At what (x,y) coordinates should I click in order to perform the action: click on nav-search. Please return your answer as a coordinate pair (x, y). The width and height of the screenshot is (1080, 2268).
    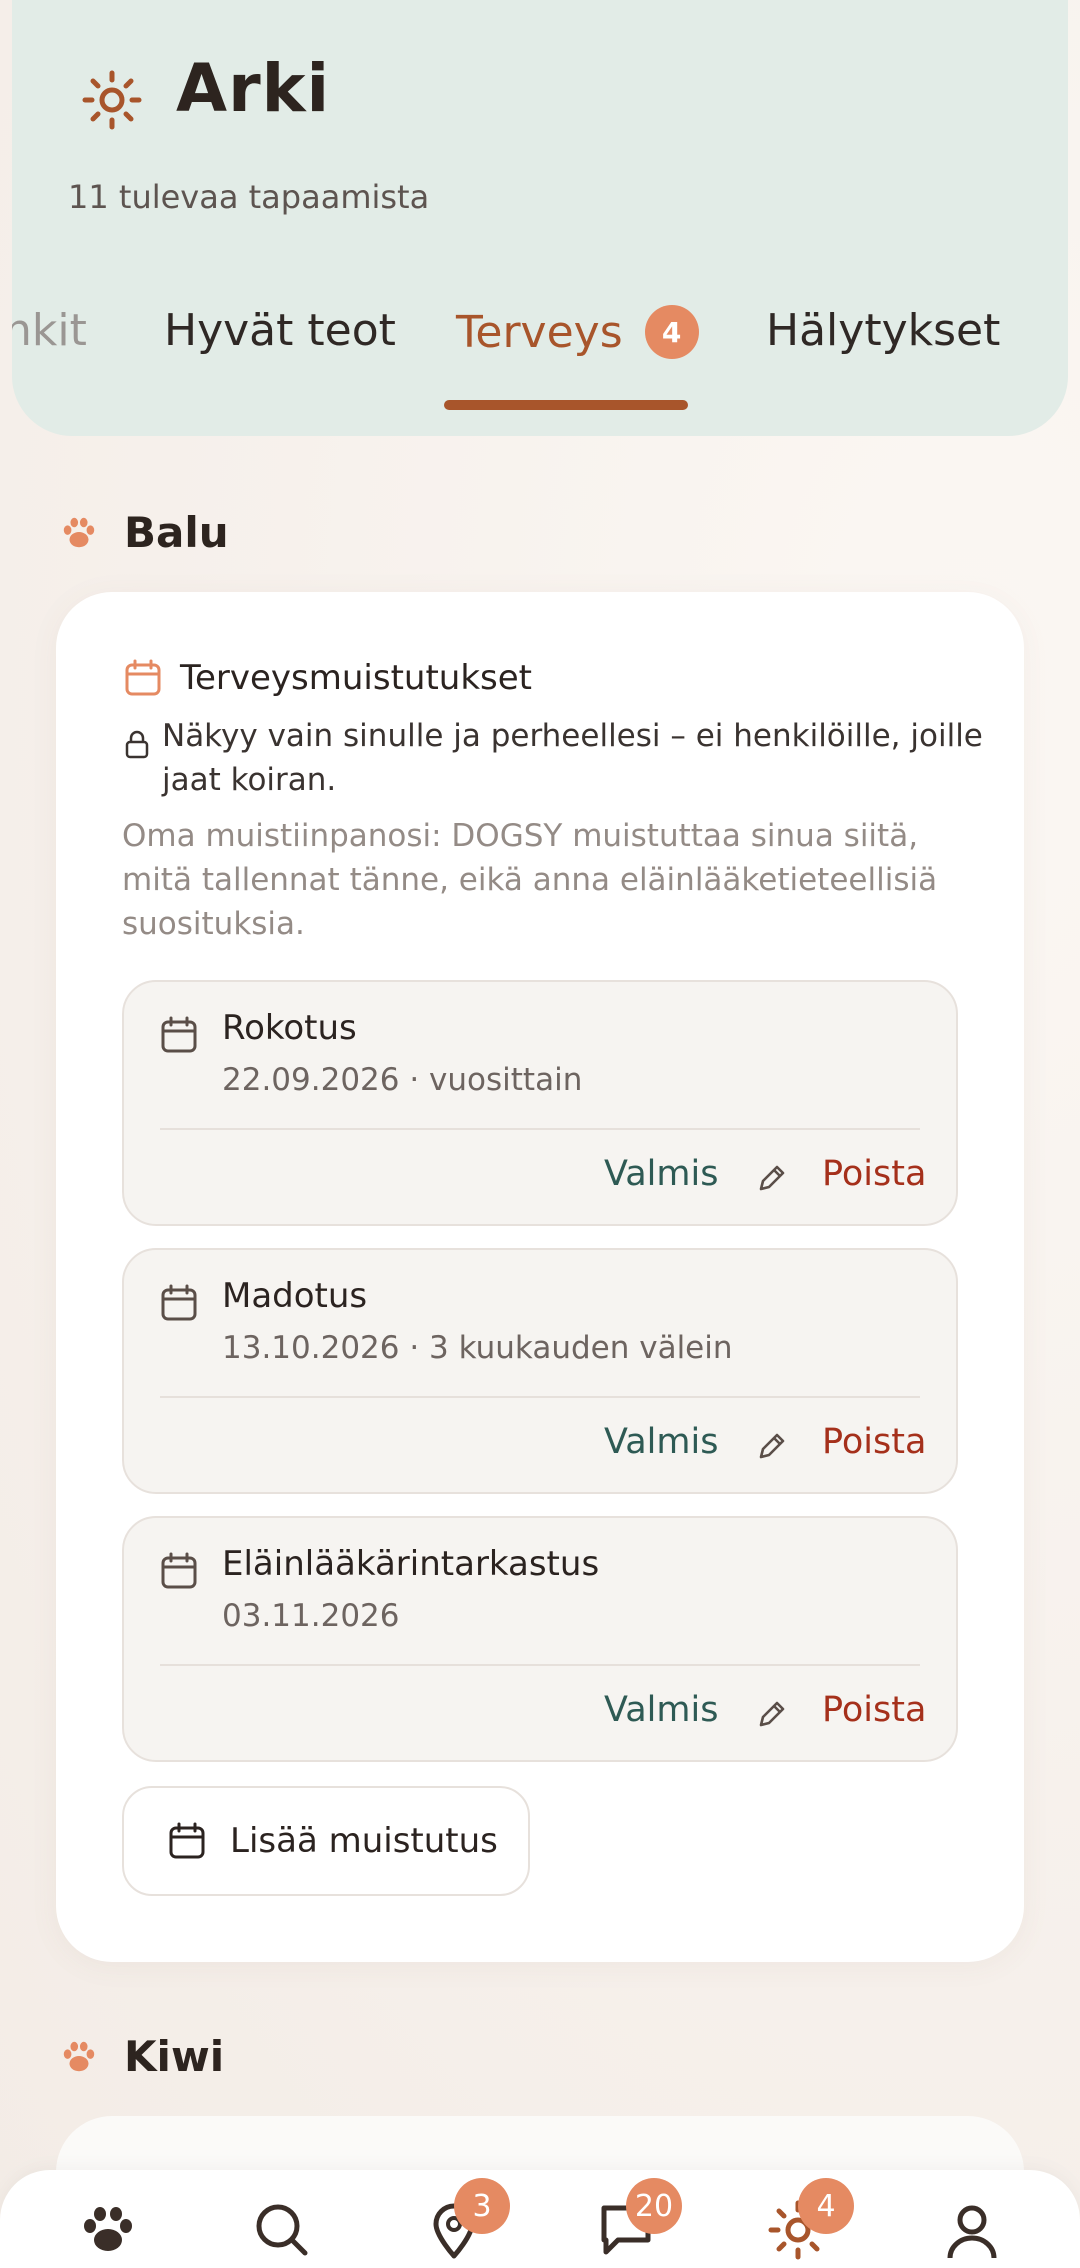
    Looking at the image, I should click on (282, 2230).